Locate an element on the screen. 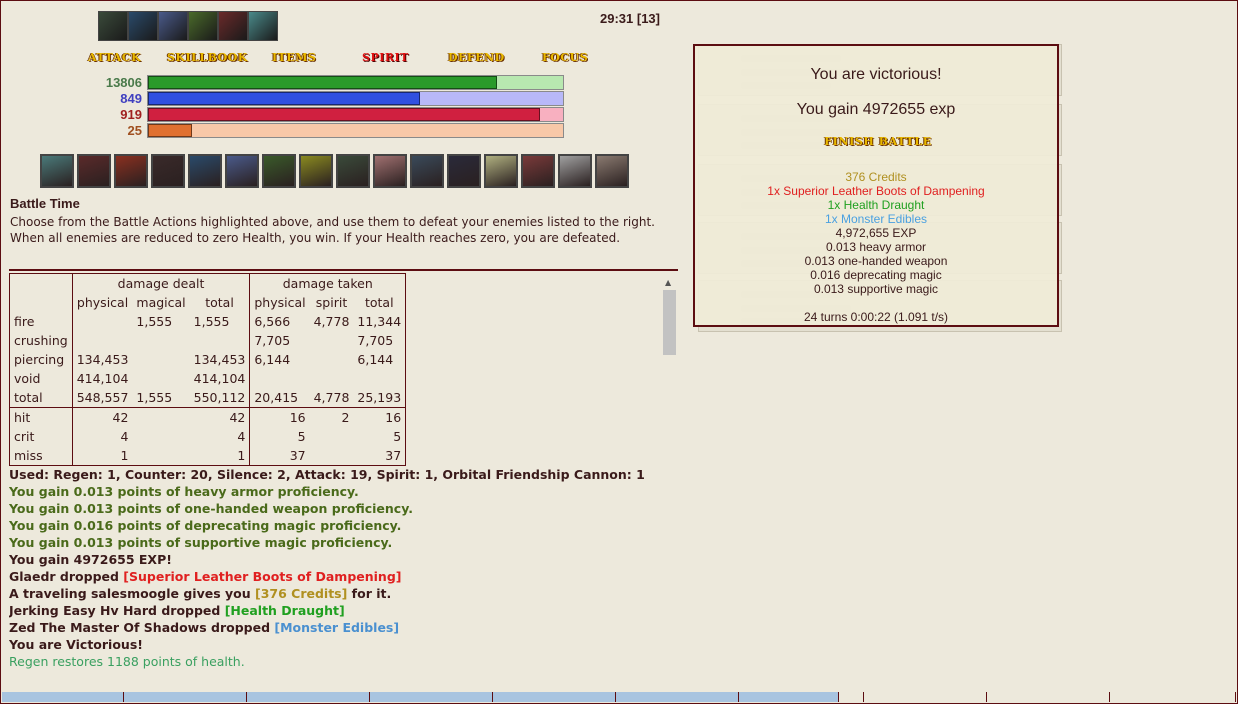 Image resolution: width=1238 pixels, height=704 pixels. effect-6-icon is located at coordinates (263, 26).